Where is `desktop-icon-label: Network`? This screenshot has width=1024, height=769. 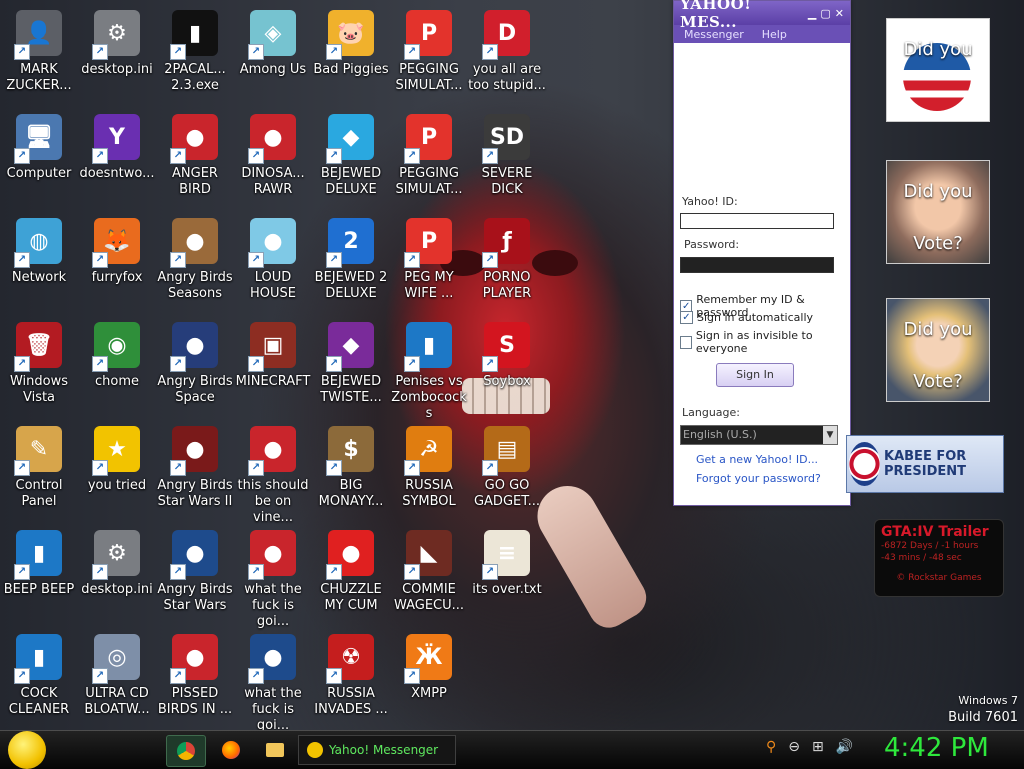
desktop-icon-label: Network is located at coordinates (39, 277).